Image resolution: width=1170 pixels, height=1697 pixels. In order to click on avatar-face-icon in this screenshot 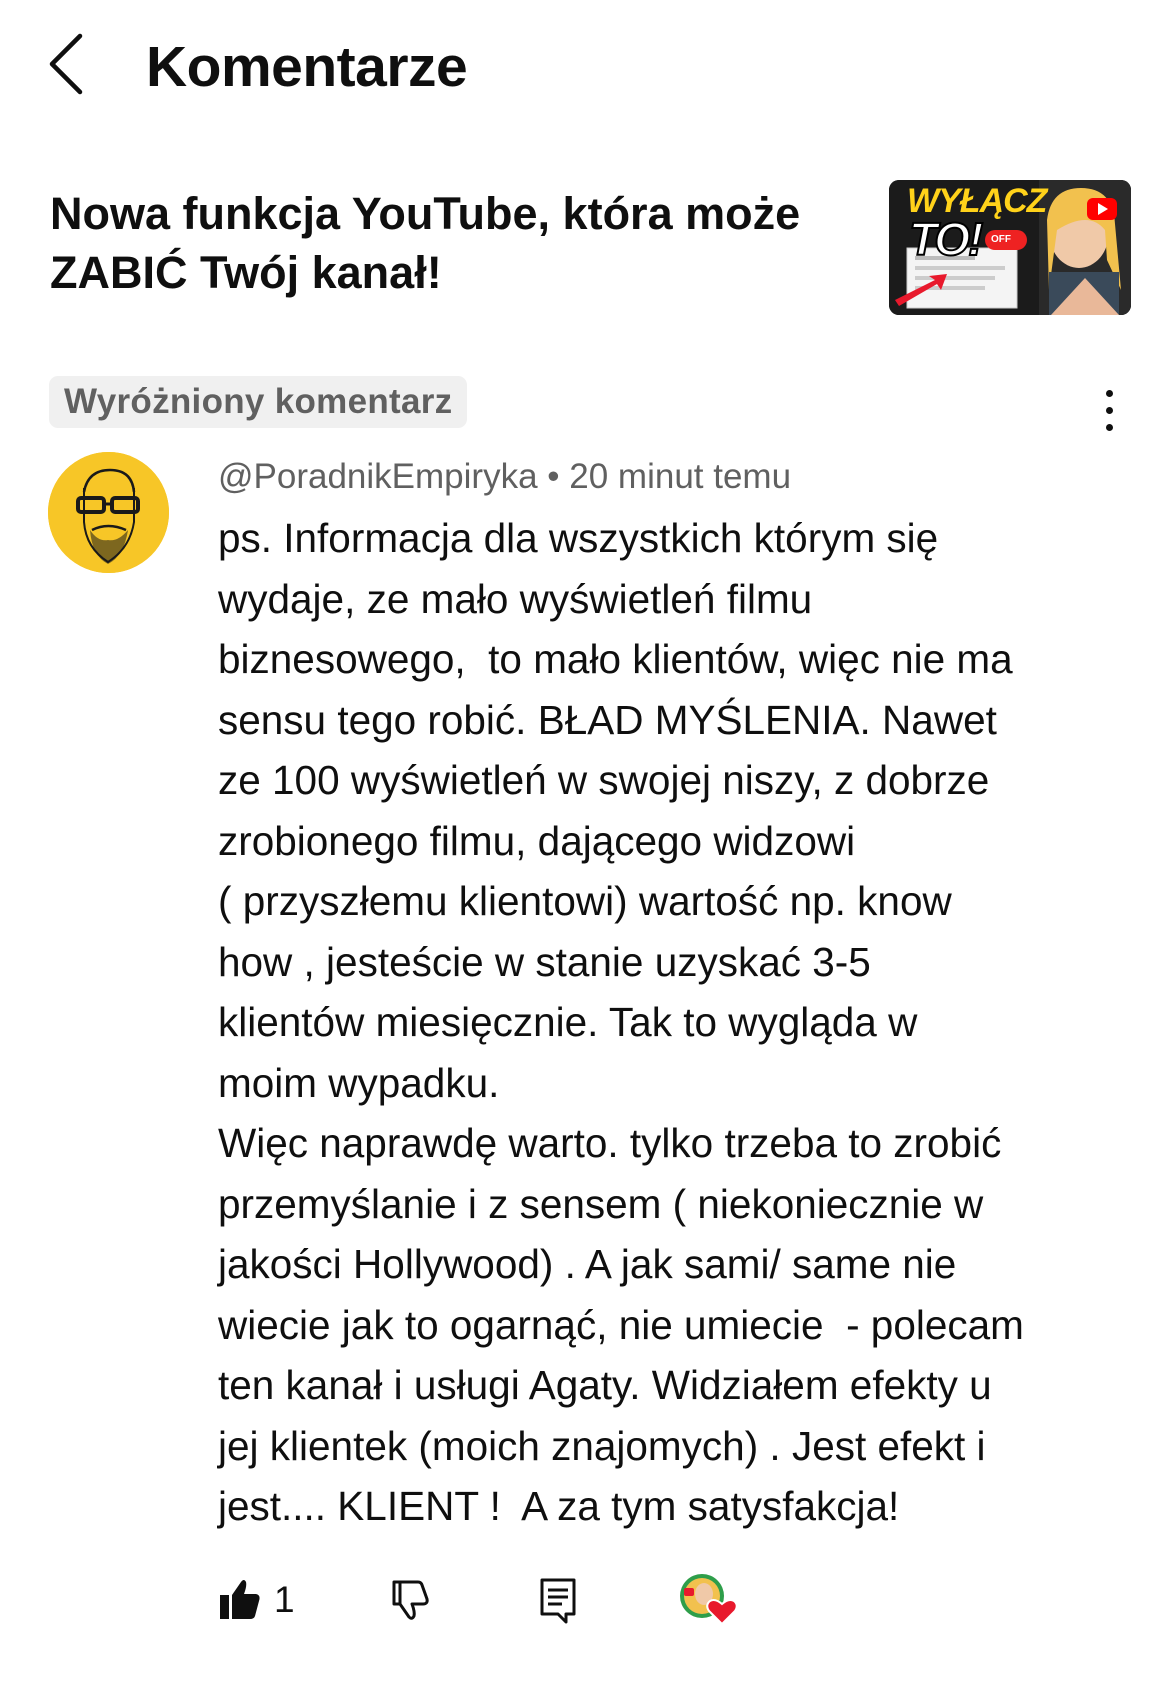, I will do `click(108, 512)`.